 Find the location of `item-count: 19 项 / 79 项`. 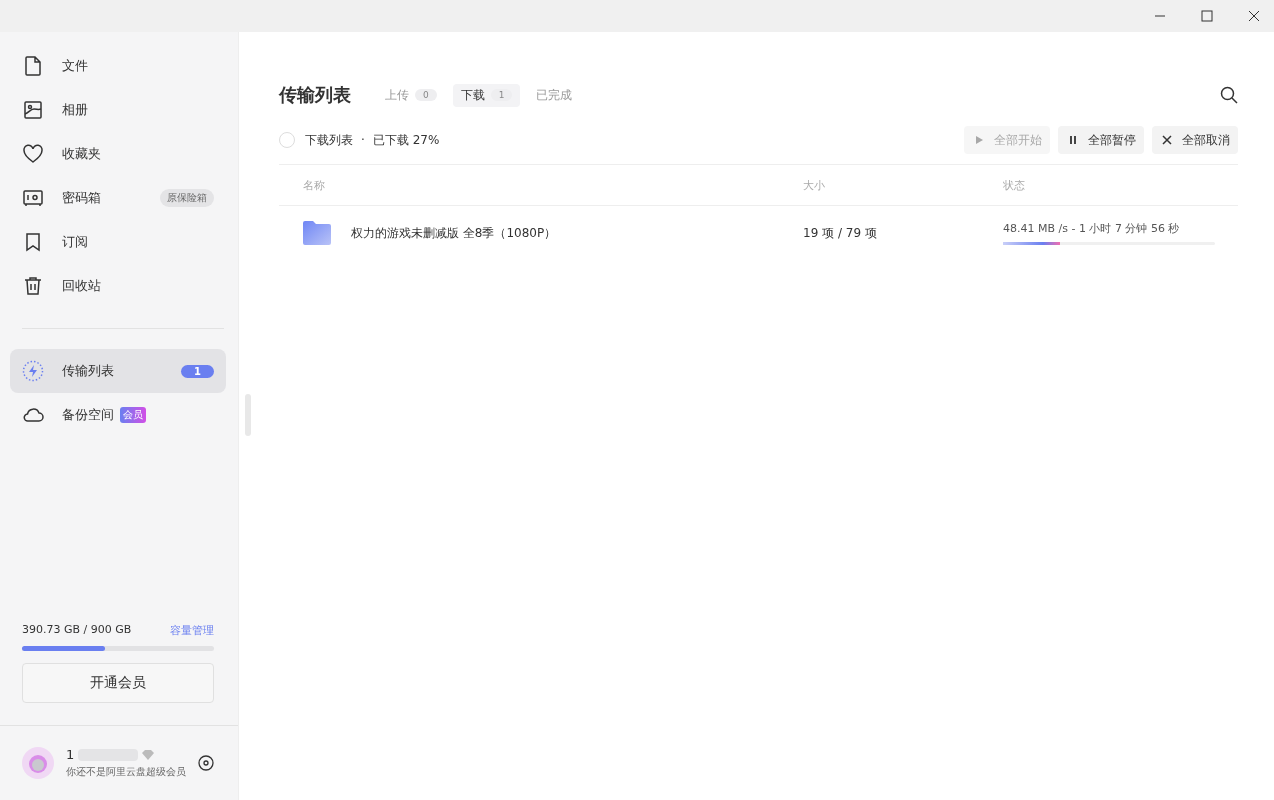

item-count: 19 项 / 79 项 is located at coordinates (840, 233).